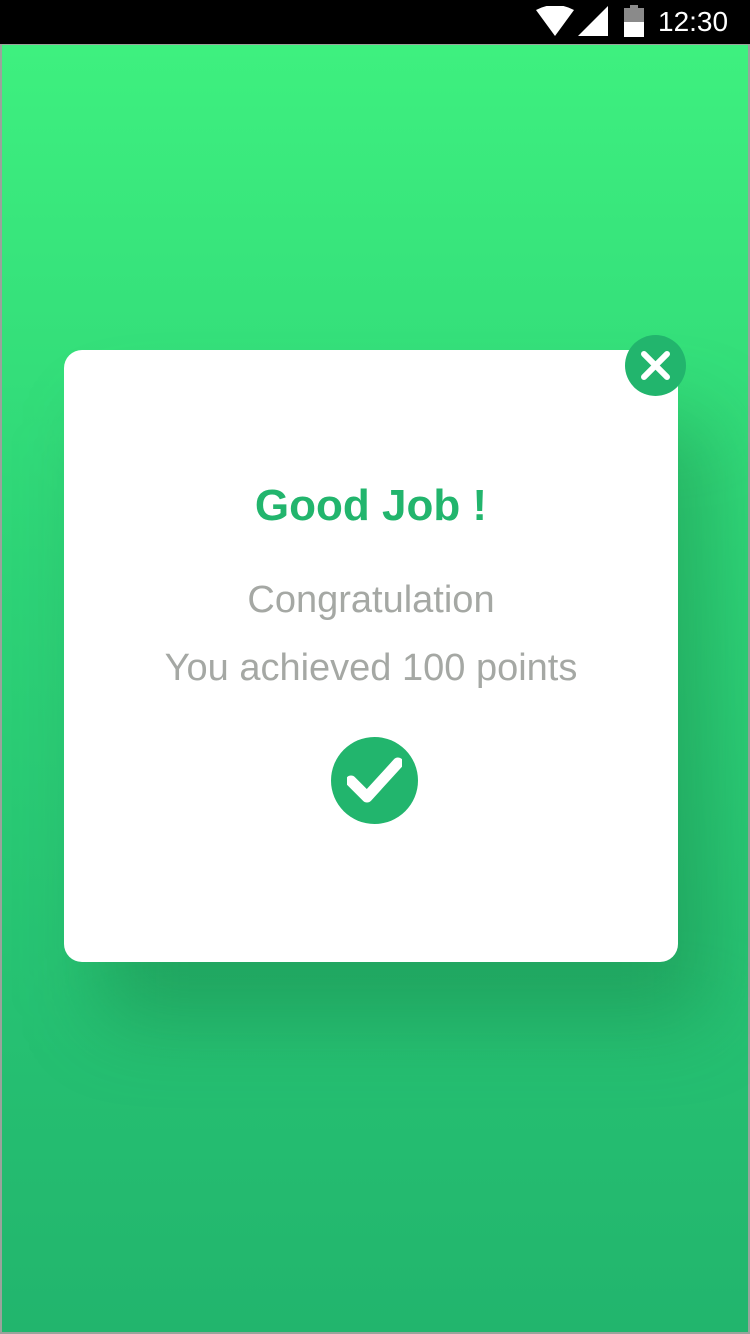 The image size is (750, 1334). What do you see at coordinates (555, 21) in the screenshot?
I see `wifi-icon` at bounding box center [555, 21].